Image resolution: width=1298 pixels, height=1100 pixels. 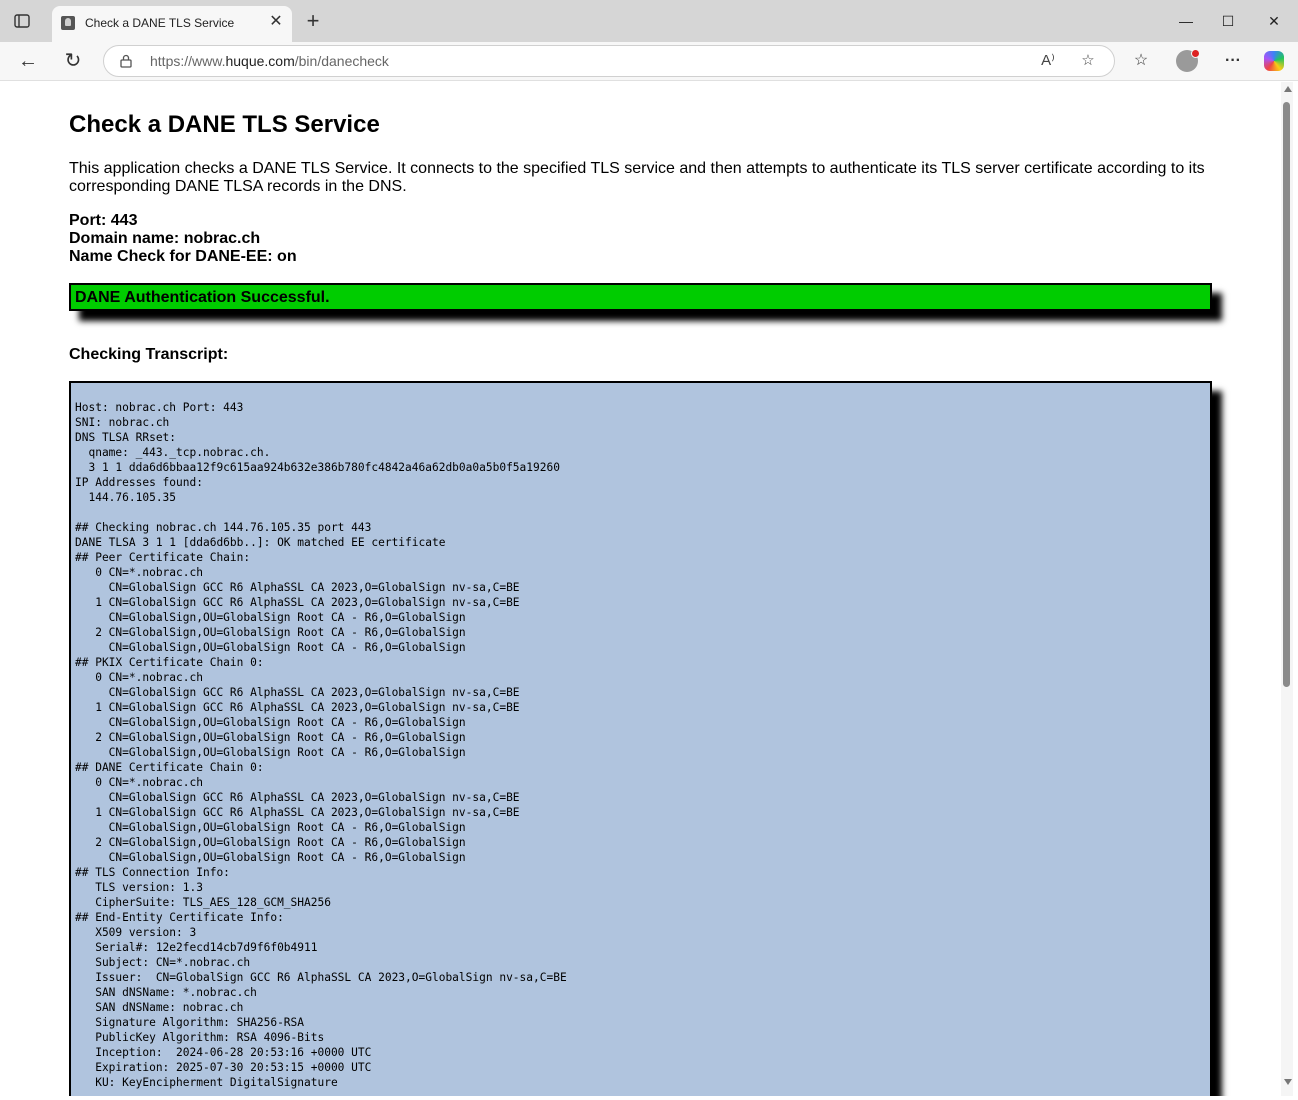 What do you see at coordinates (202, 297) in the screenshot?
I see `status-text: DANE Authentication Successful.` at bounding box center [202, 297].